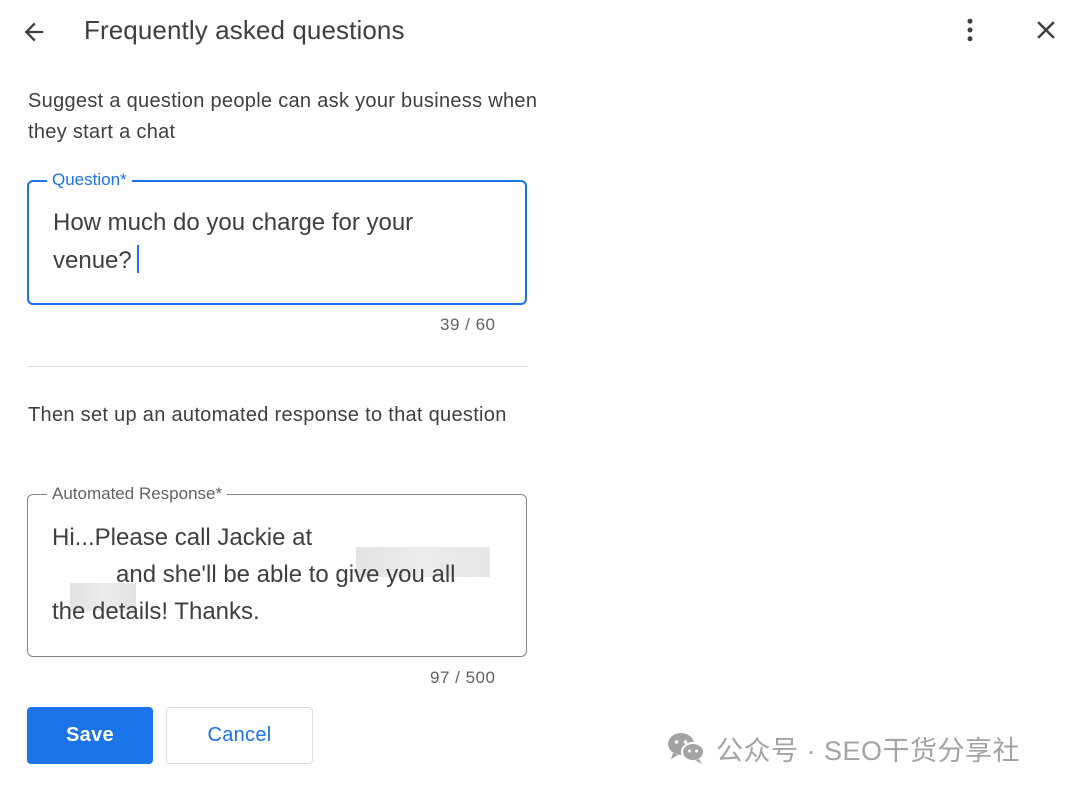 The width and height of the screenshot is (1077, 791). What do you see at coordinates (137, 259) in the screenshot?
I see `text-cursor` at bounding box center [137, 259].